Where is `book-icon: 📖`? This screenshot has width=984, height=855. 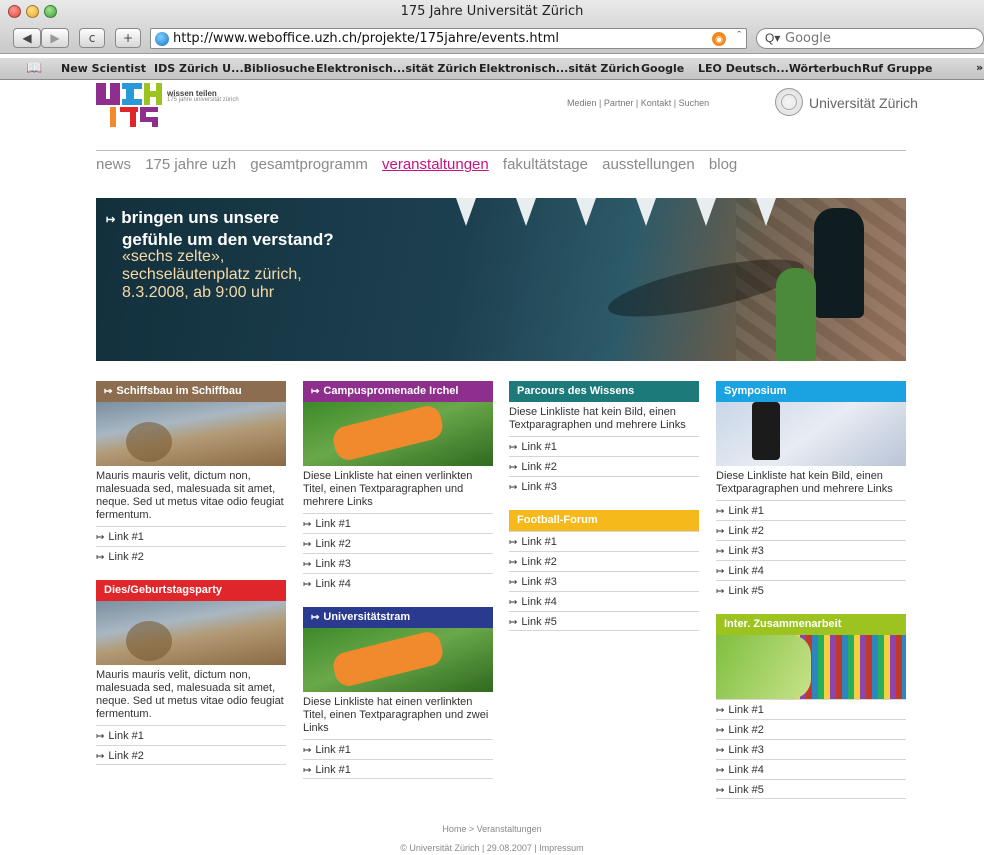
book-icon: 📖 is located at coordinates (34, 68).